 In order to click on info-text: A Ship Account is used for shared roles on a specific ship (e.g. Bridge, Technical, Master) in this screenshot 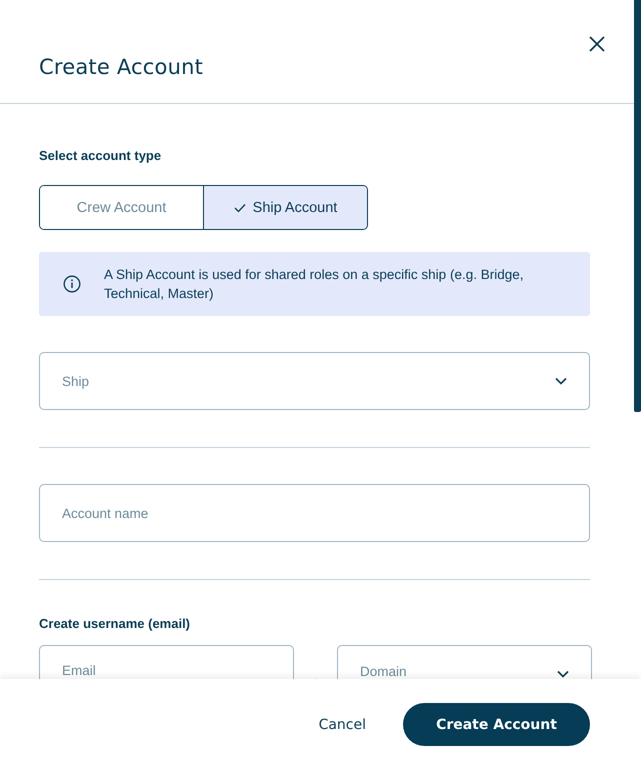, I will do `click(314, 284)`.